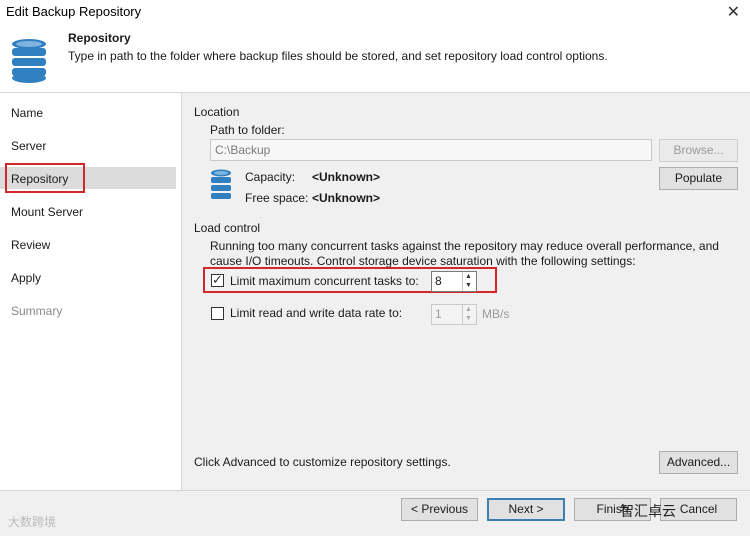  What do you see at coordinates (431, 150) in the screenshot?
I see `path-input: C:\Backup` at bounding box center [431, 150].